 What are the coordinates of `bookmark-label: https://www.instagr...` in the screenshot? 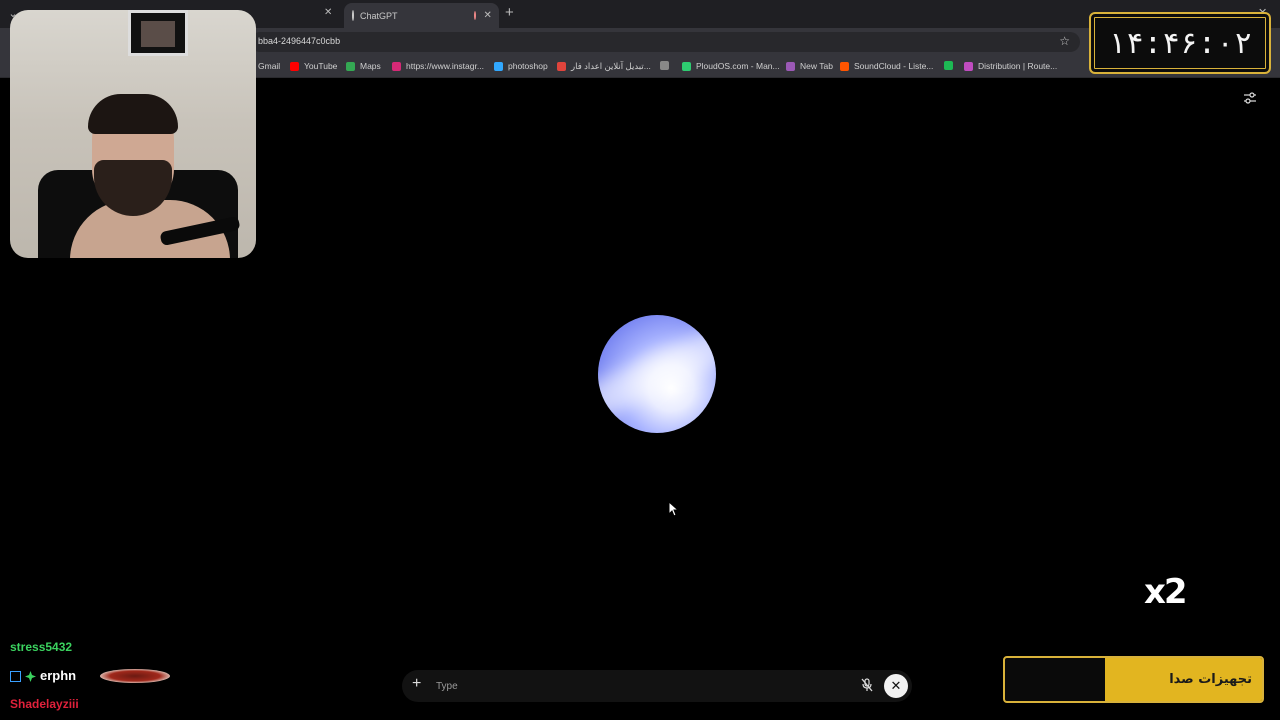 It's located at (445, 66).